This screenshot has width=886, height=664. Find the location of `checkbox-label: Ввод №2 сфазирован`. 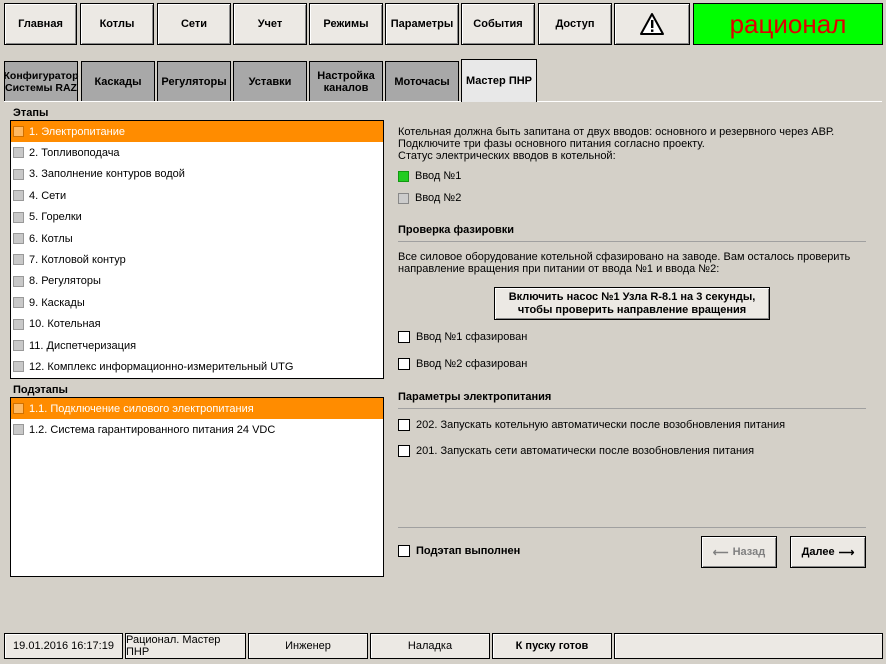

checkbox-label: Ввод №2 сфазирован is located at coordinates (472, 364).